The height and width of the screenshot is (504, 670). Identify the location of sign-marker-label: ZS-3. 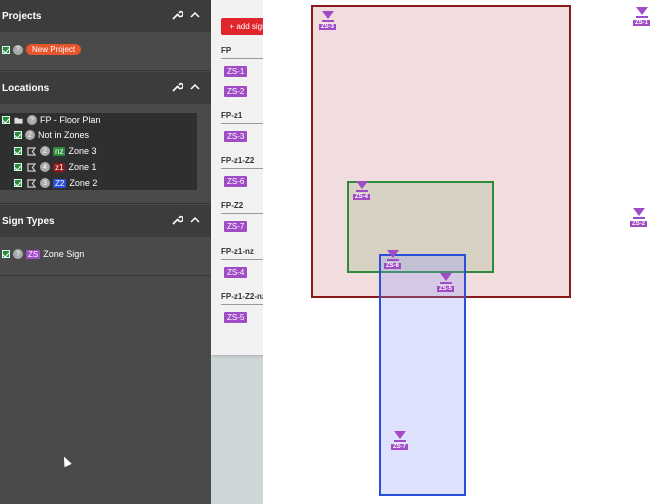
(328, 27).